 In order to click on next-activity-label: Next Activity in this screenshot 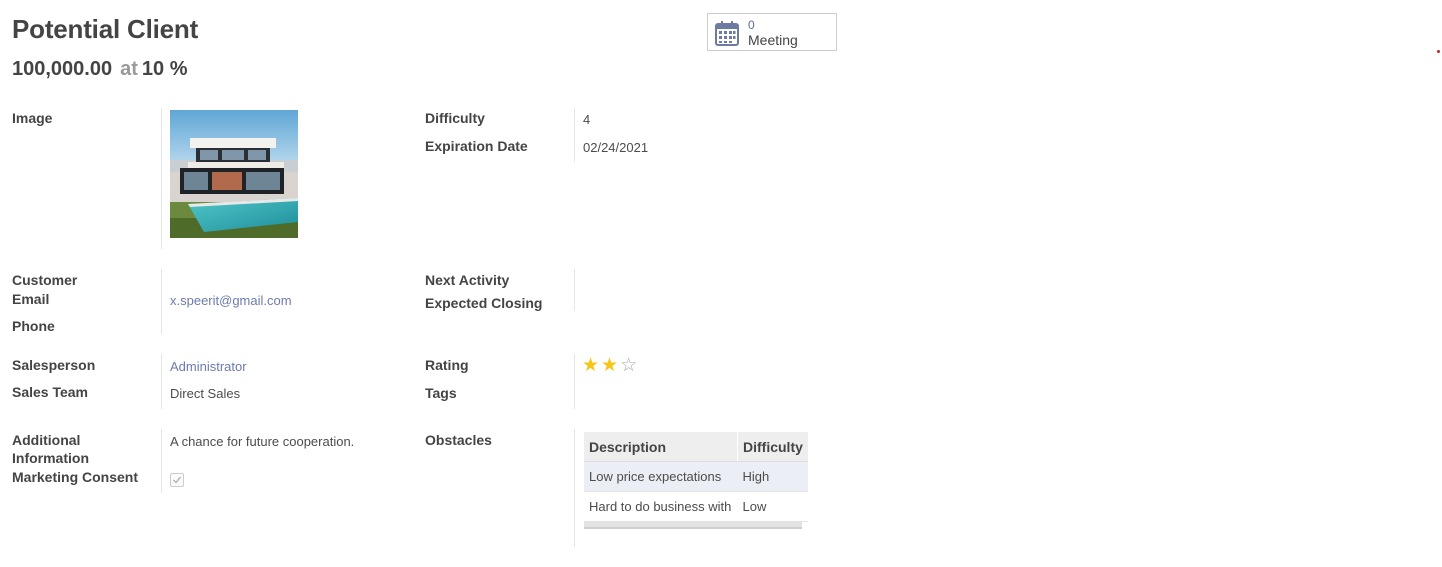, I will do `click(467, 280)`.